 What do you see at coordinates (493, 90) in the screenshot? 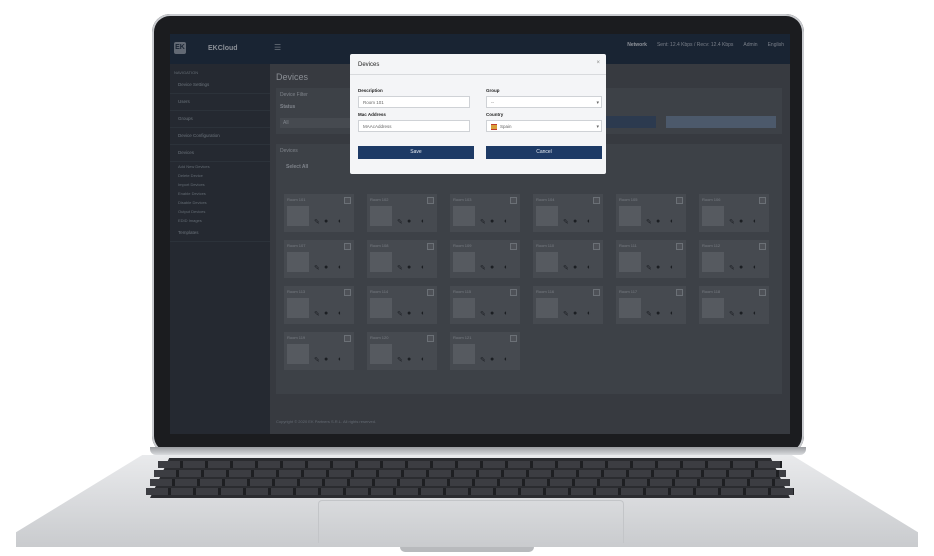
I see `group-label: Group` at bounding box center [493, 90].